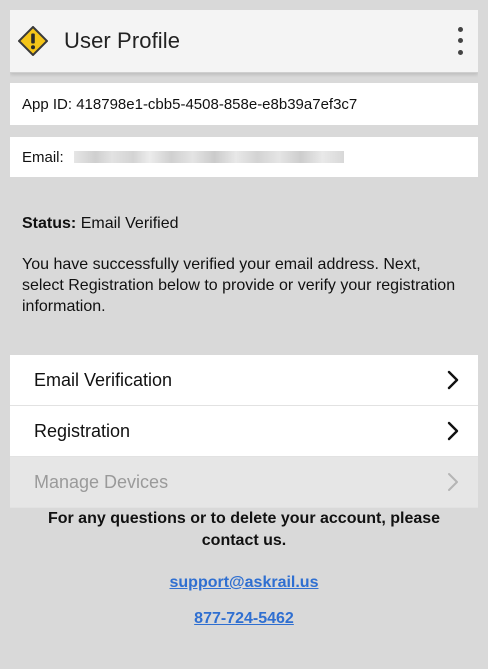 The height and width of the screenshot is (669, 488). I want to click on app-header: User Profile, so click(244, 41).